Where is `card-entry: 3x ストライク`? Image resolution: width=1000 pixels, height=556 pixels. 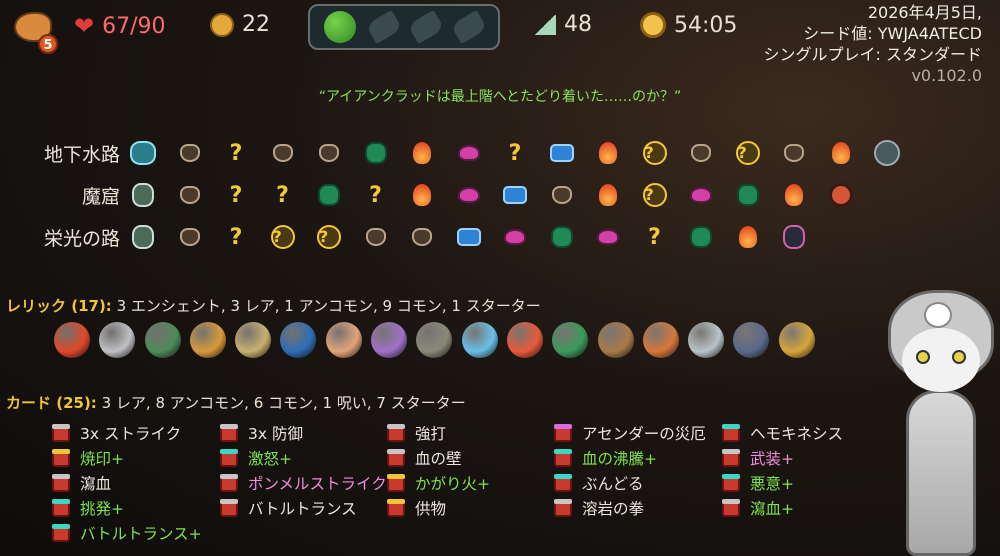 card-entry: 3x ストライク is located at coordinates (136, 432).